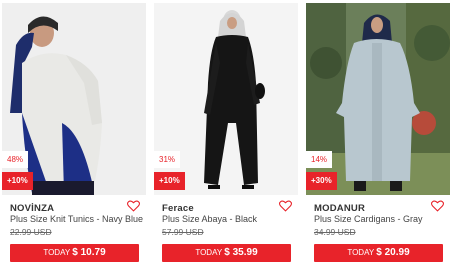  Describe the element at coordinates (76, 219) in the screenshot. I see `product-name: Plus Size Knit Tunics - Navy Blue` at that location.